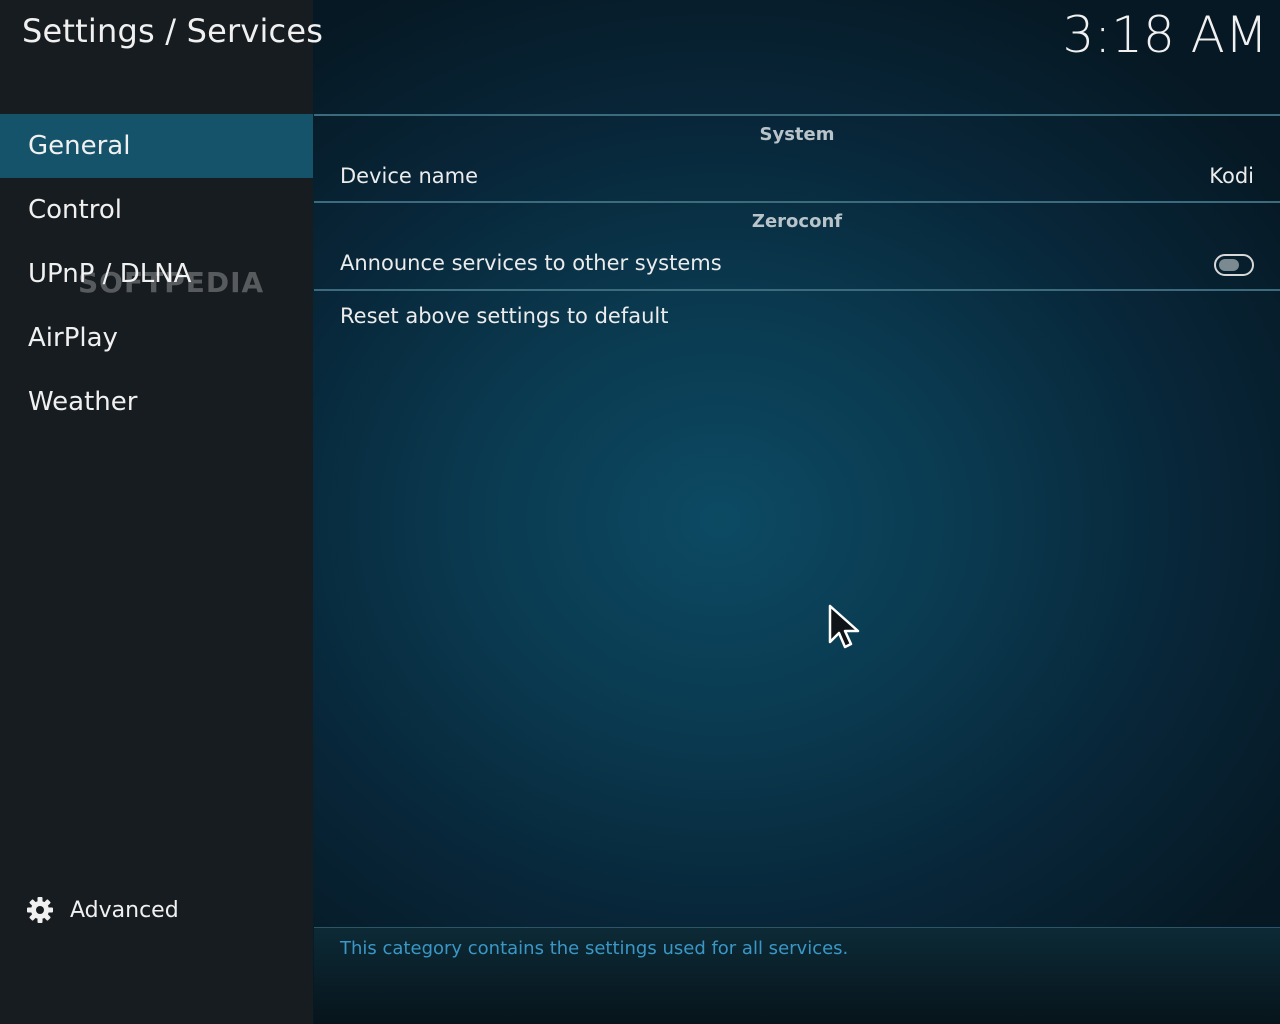 The image size is (1280, 1024). What do you see at coordinates (531, 263) in the screenshot?
I see `setting-label: Announce services to other systems` at bounding box center [531, 263].